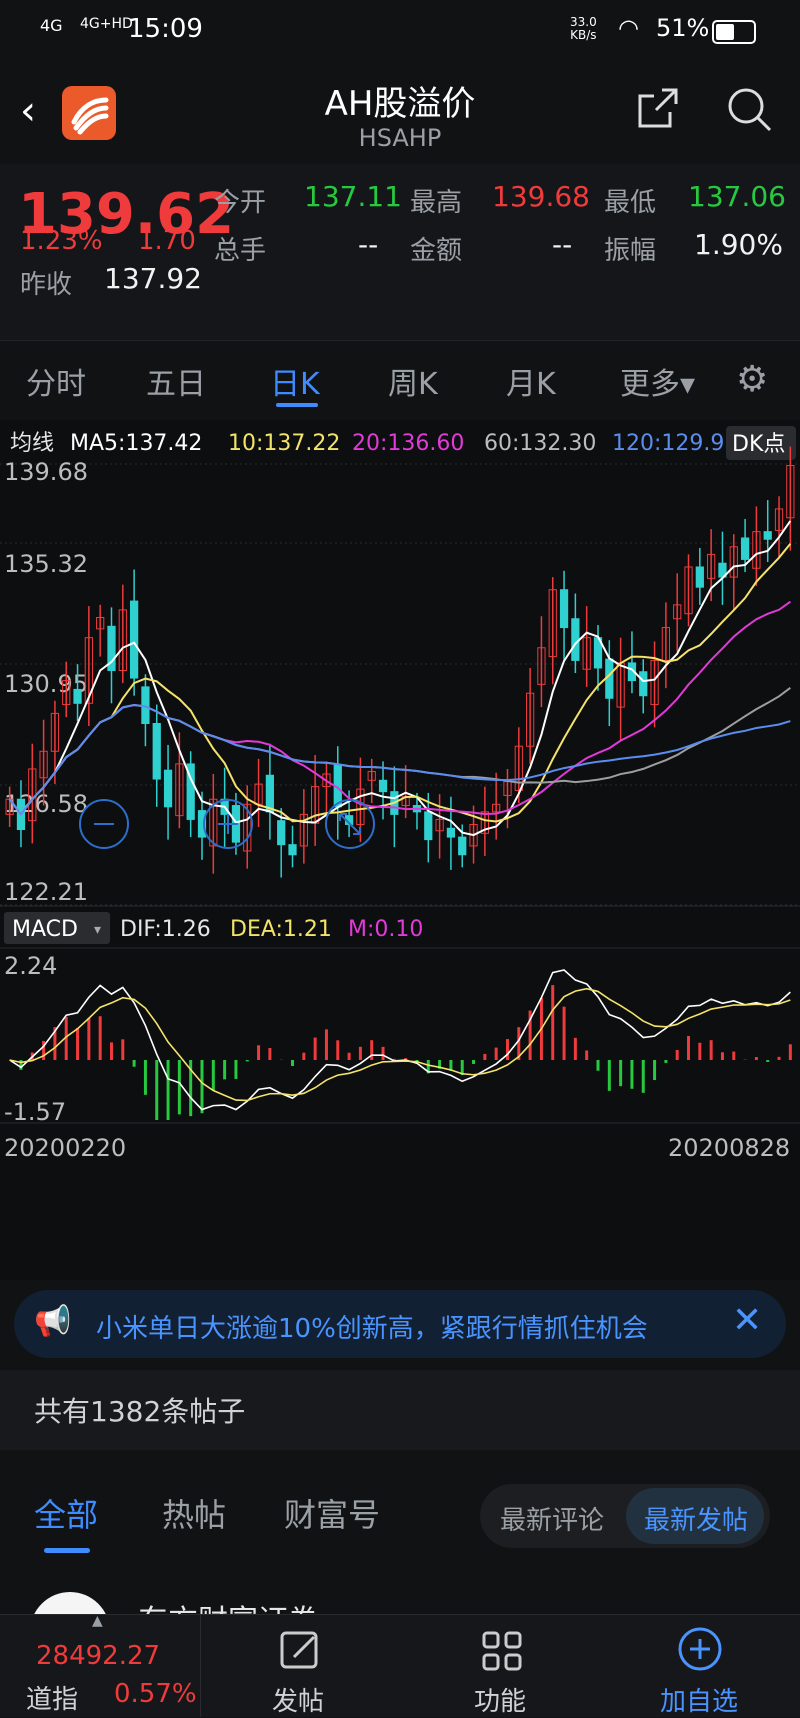 Image resolution: width=800 pixels, height=1718 pixels. Describe the element at coordinates (297, 405) in the screenshot. I see `active-tab-indicator` at that location.